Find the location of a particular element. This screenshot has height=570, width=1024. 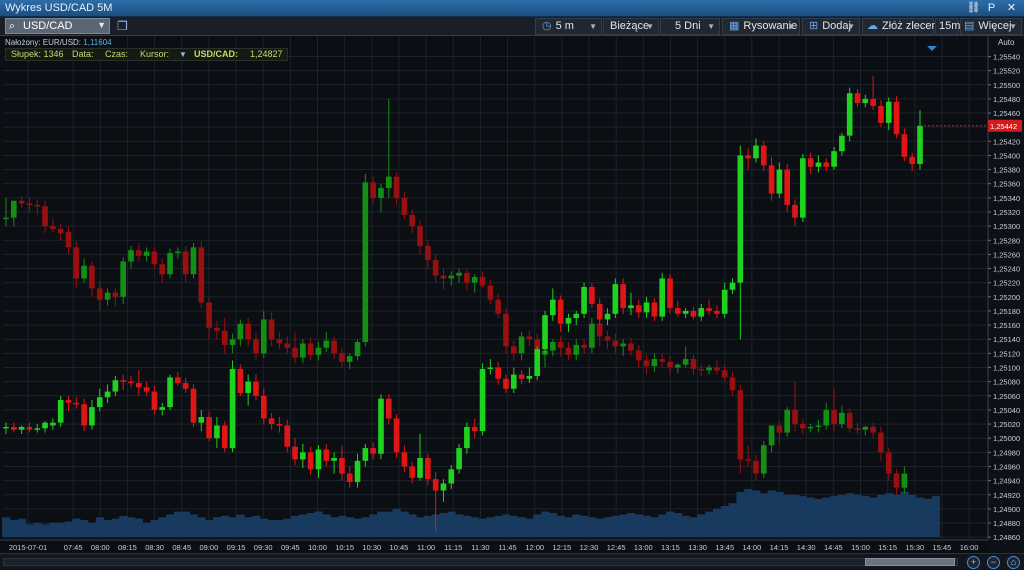

x-tick-label: 10:45 is located at coordinates (399, 547).